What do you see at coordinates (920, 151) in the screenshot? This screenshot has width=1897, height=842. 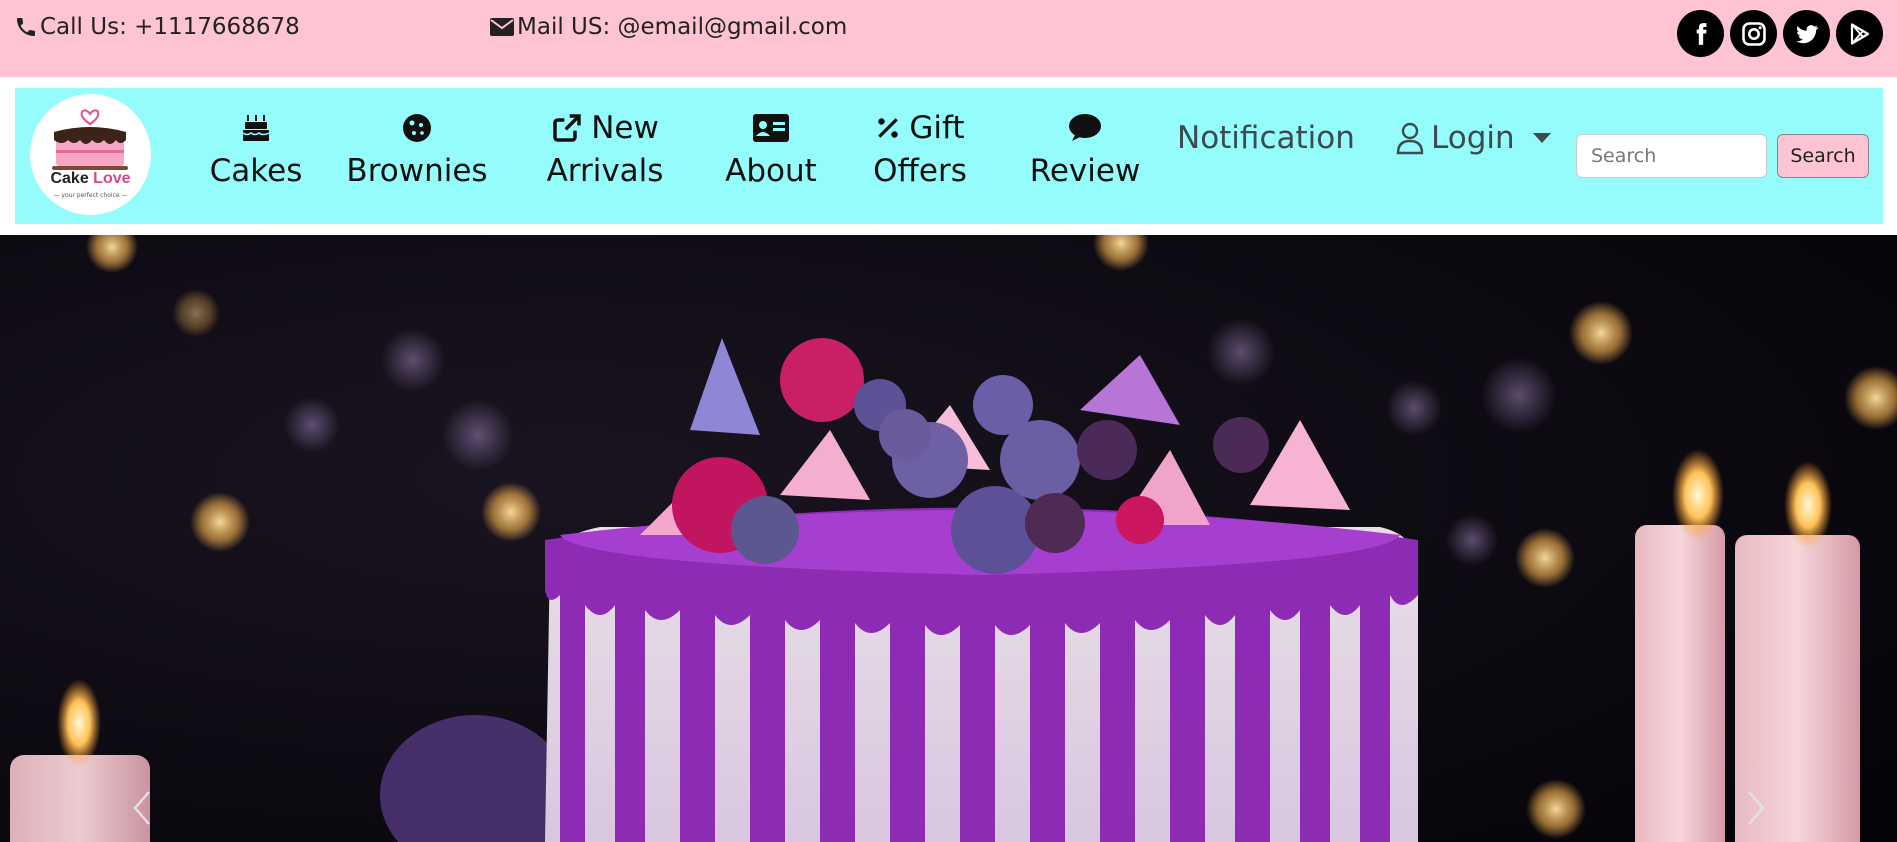 I see `nav-gift-offers: Gift Offers` at bounding box center [920, 151].